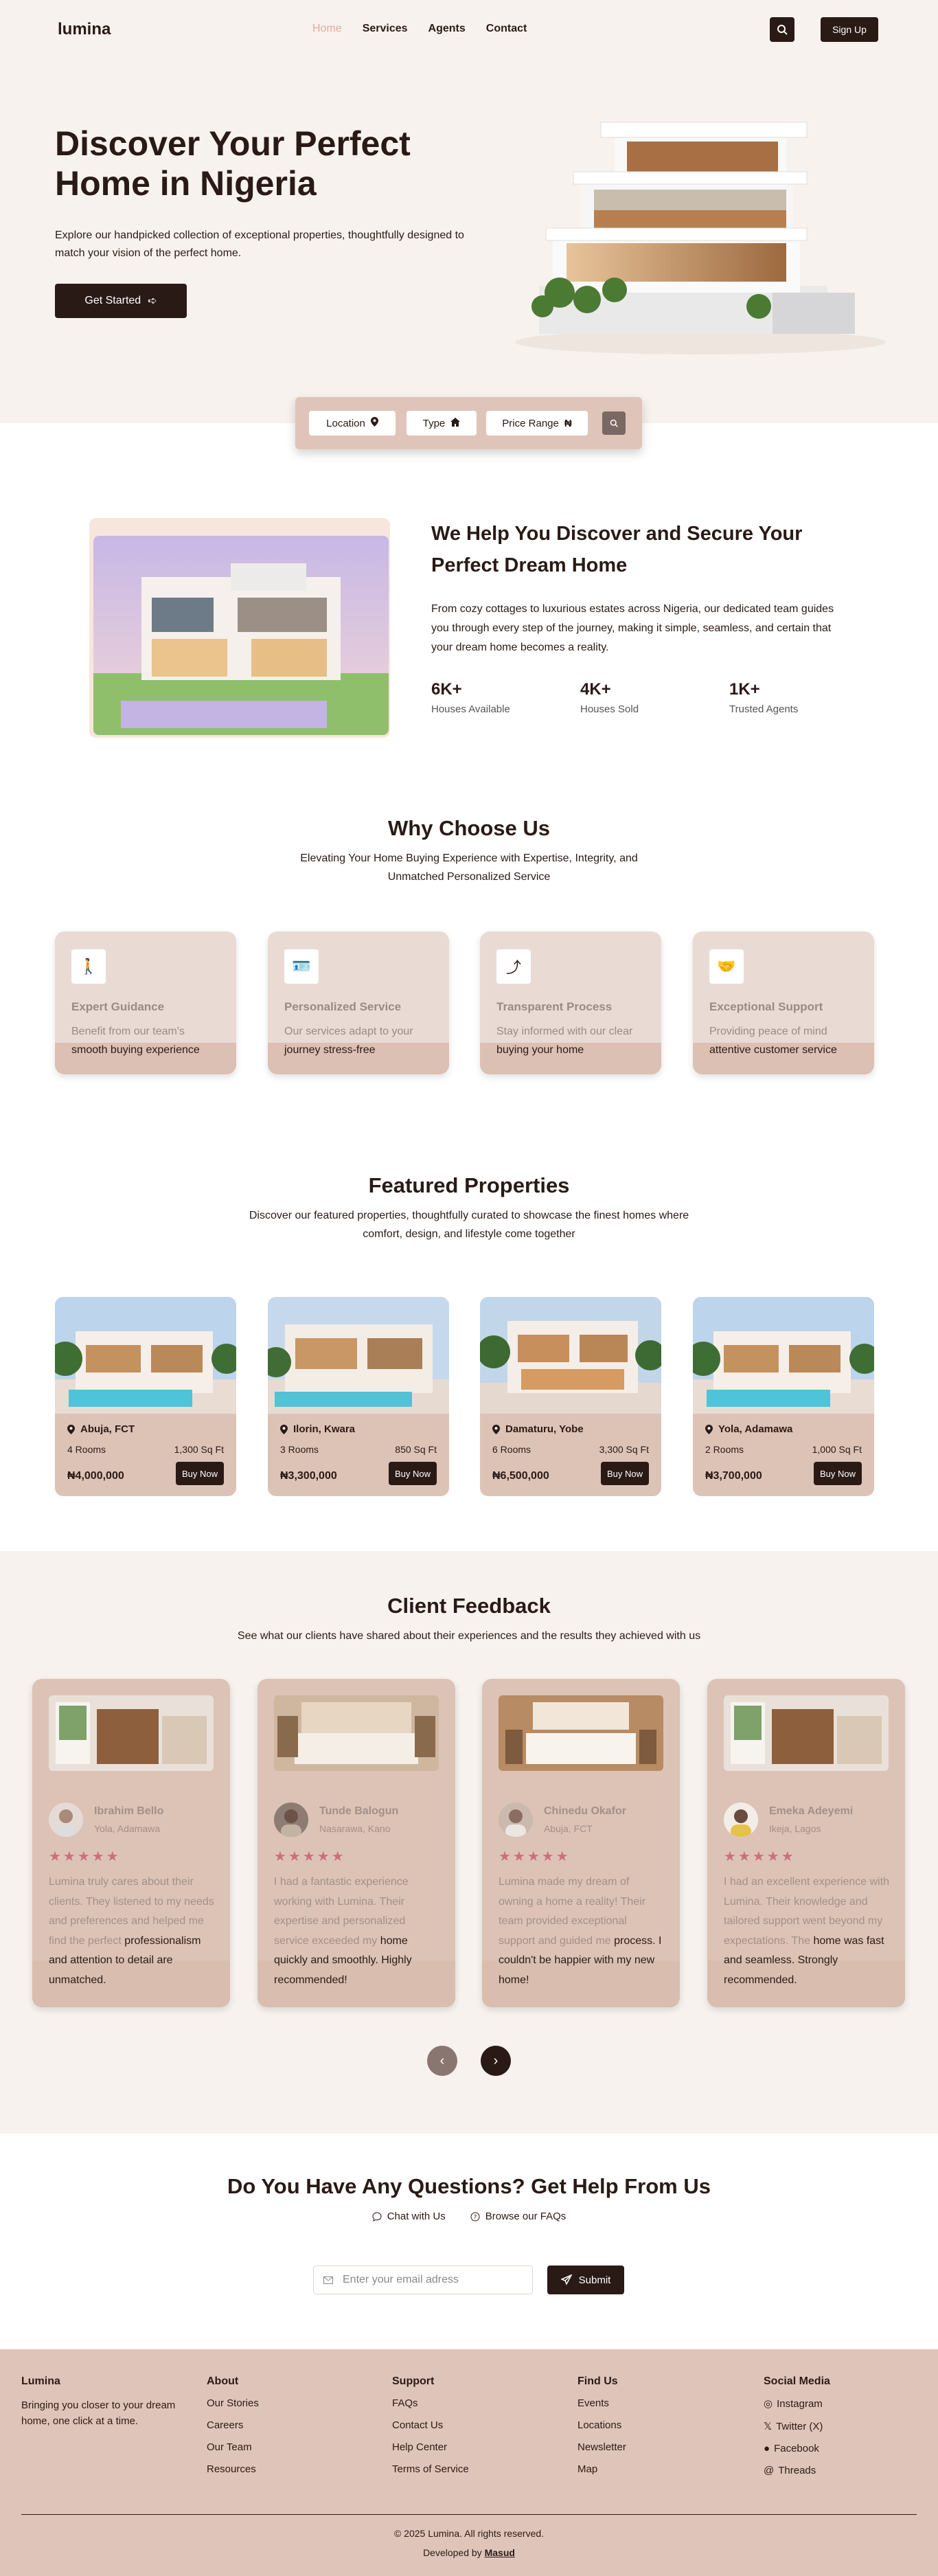 This screenshot has height=2576, width=938. I want to click on footer-link: Our Stories, so click(233, 2403).